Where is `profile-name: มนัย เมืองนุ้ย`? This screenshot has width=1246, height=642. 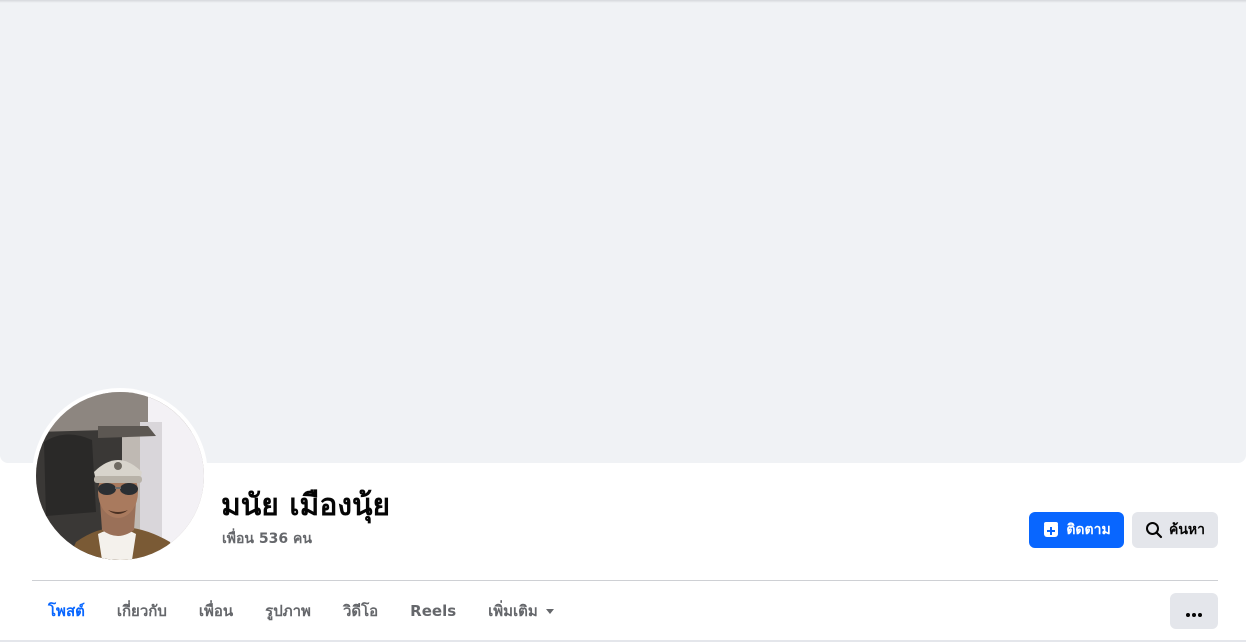
profile-name: มนัย เมืองนุ้ย is located at coordinates (306, 505).